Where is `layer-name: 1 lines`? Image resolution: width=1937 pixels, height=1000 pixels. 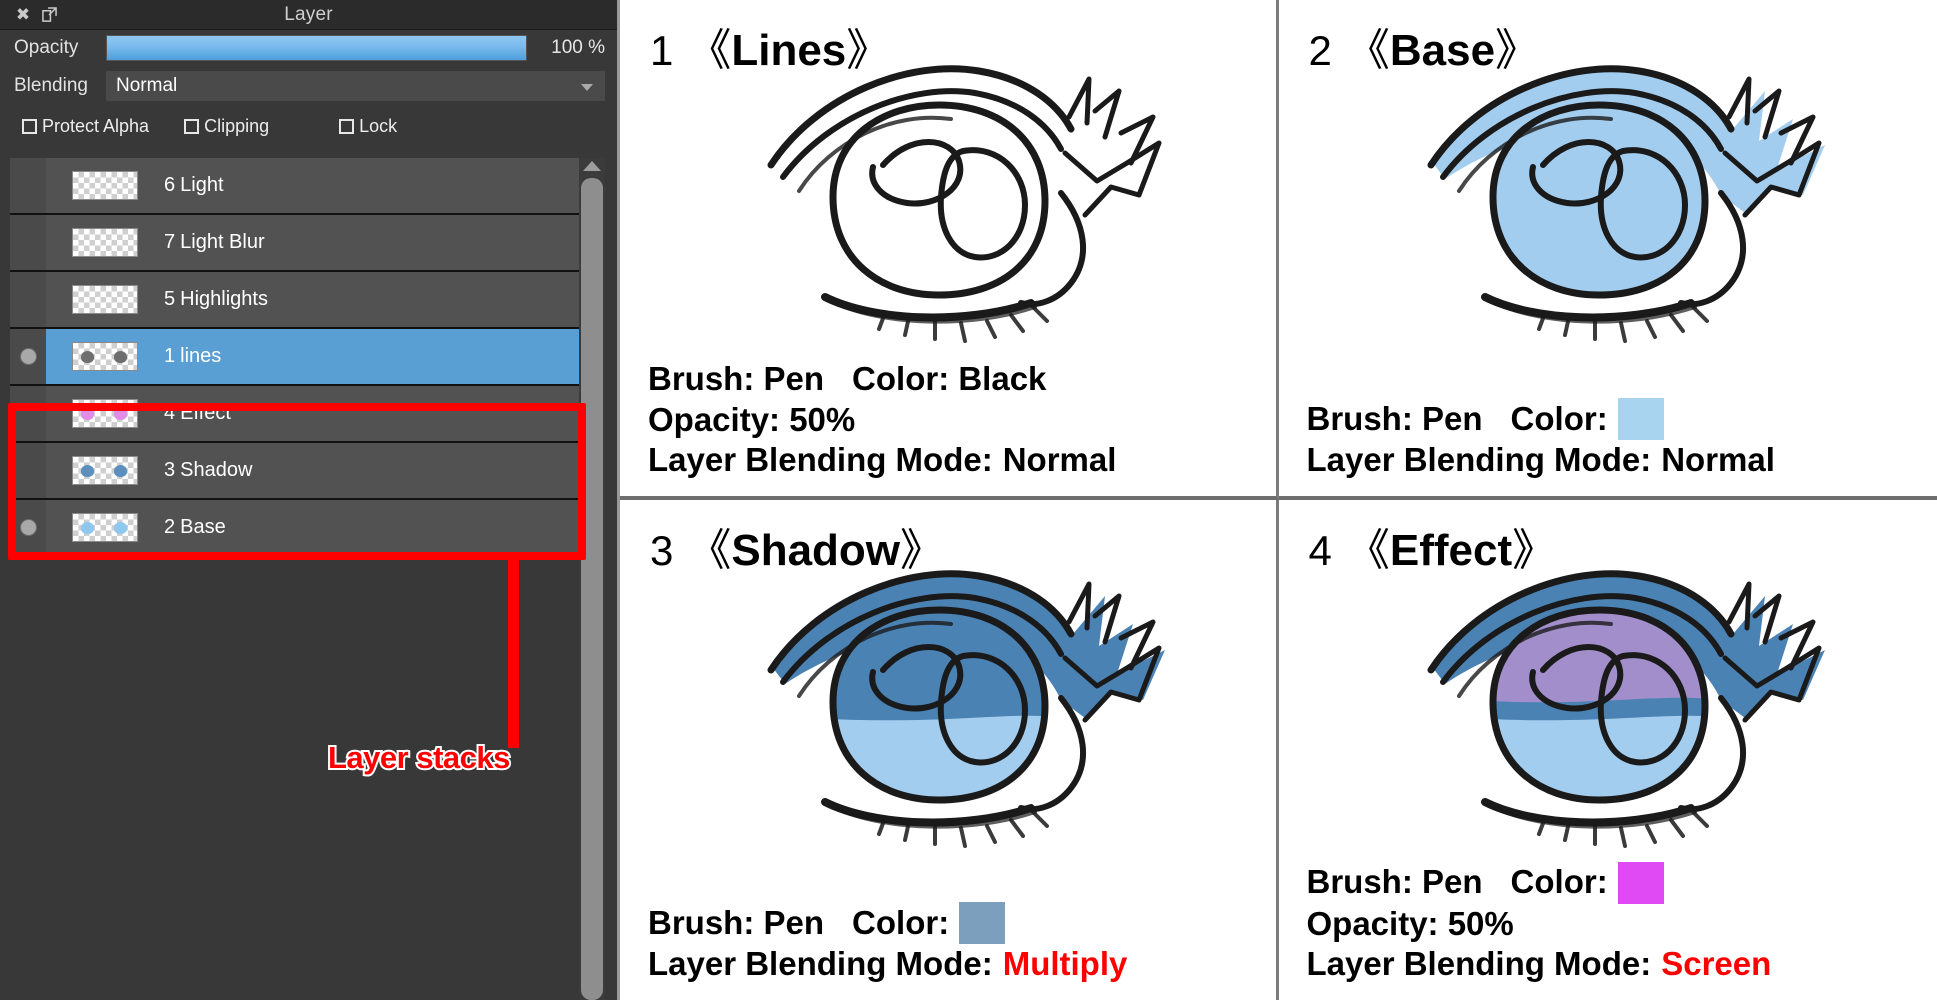 layer-name: 1 lines is located at coordinates (192, 356).